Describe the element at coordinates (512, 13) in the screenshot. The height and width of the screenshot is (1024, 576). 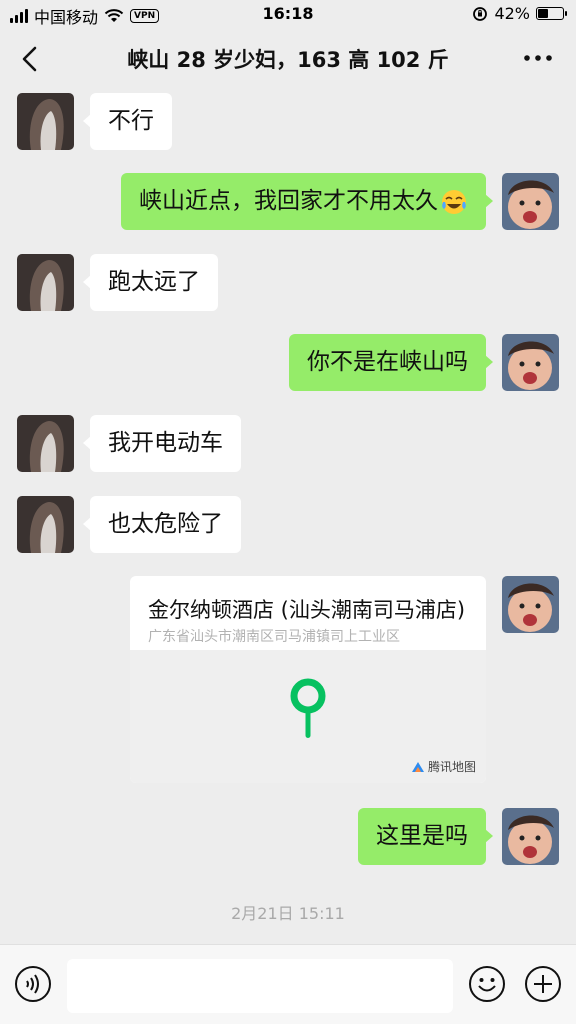
I see `battery-percent: 42%` at that location.